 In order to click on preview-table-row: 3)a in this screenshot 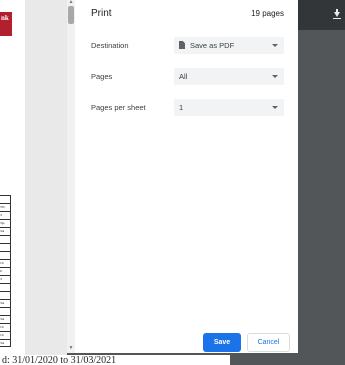, I will do `click(5, 223)`.